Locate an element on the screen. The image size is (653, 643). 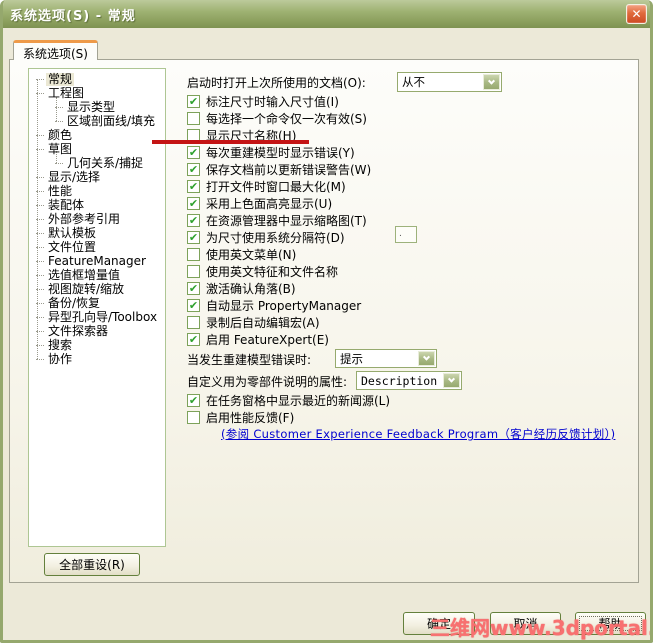
tree-item: 颜色 is located at coordinates (97, 135).